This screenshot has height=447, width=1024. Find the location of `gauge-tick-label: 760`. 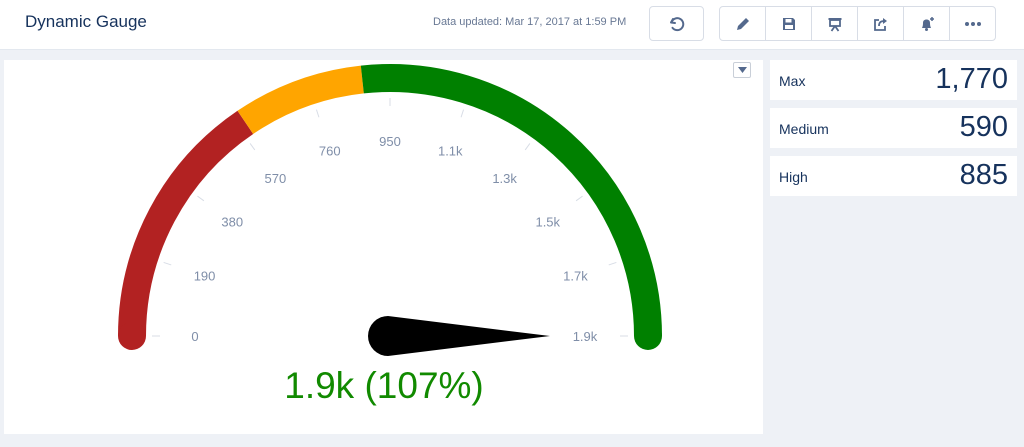

gauge-tick-label: 760 is located at coordinates (330, 151).